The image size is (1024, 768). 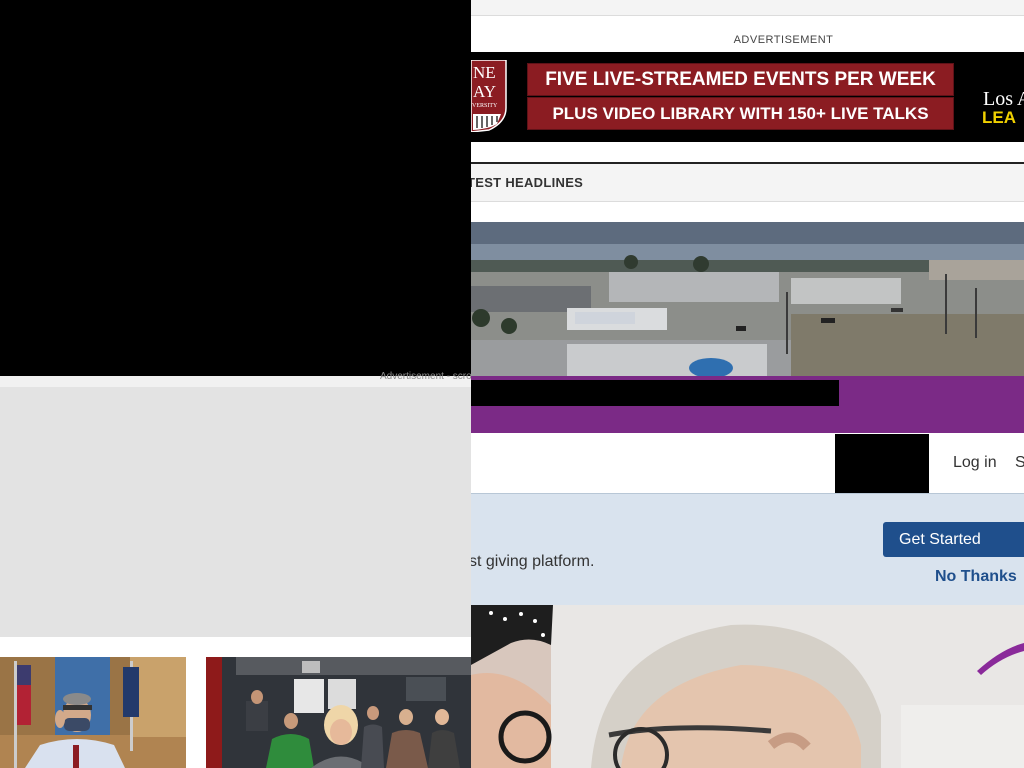 I want to click on site-nav-bar, so click(x=747, y=463).